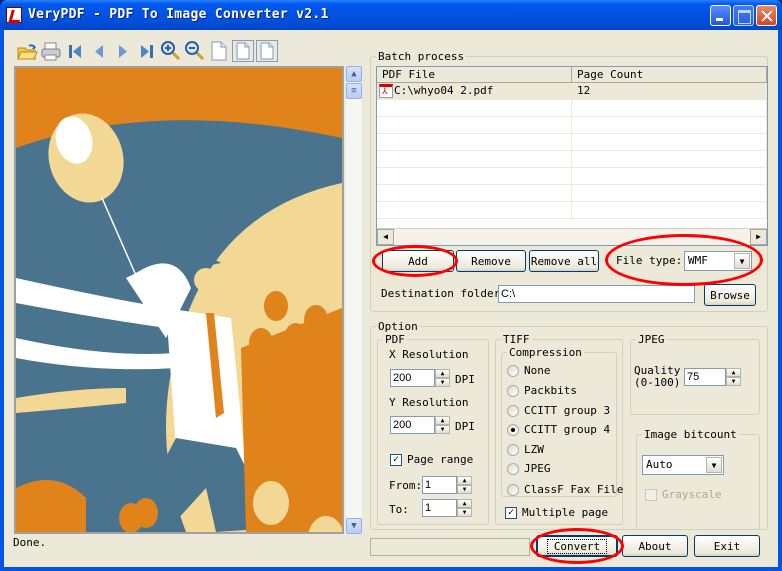 The image size is (782, 571). I want to click on page-range-checkbox: ✓ Page range, so click(431, 459).